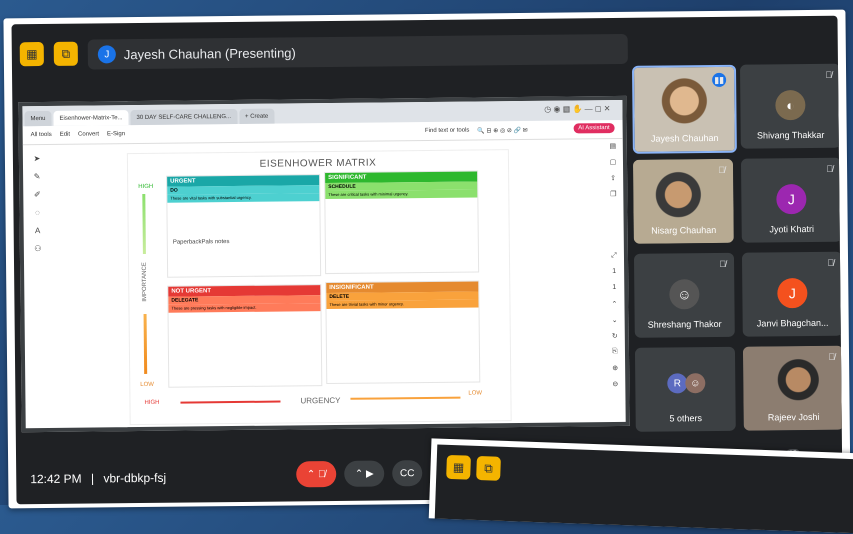 This screenshot has width=853, height=534. I want to click on zoom-in-icon: ⊕, so click(615, 370).